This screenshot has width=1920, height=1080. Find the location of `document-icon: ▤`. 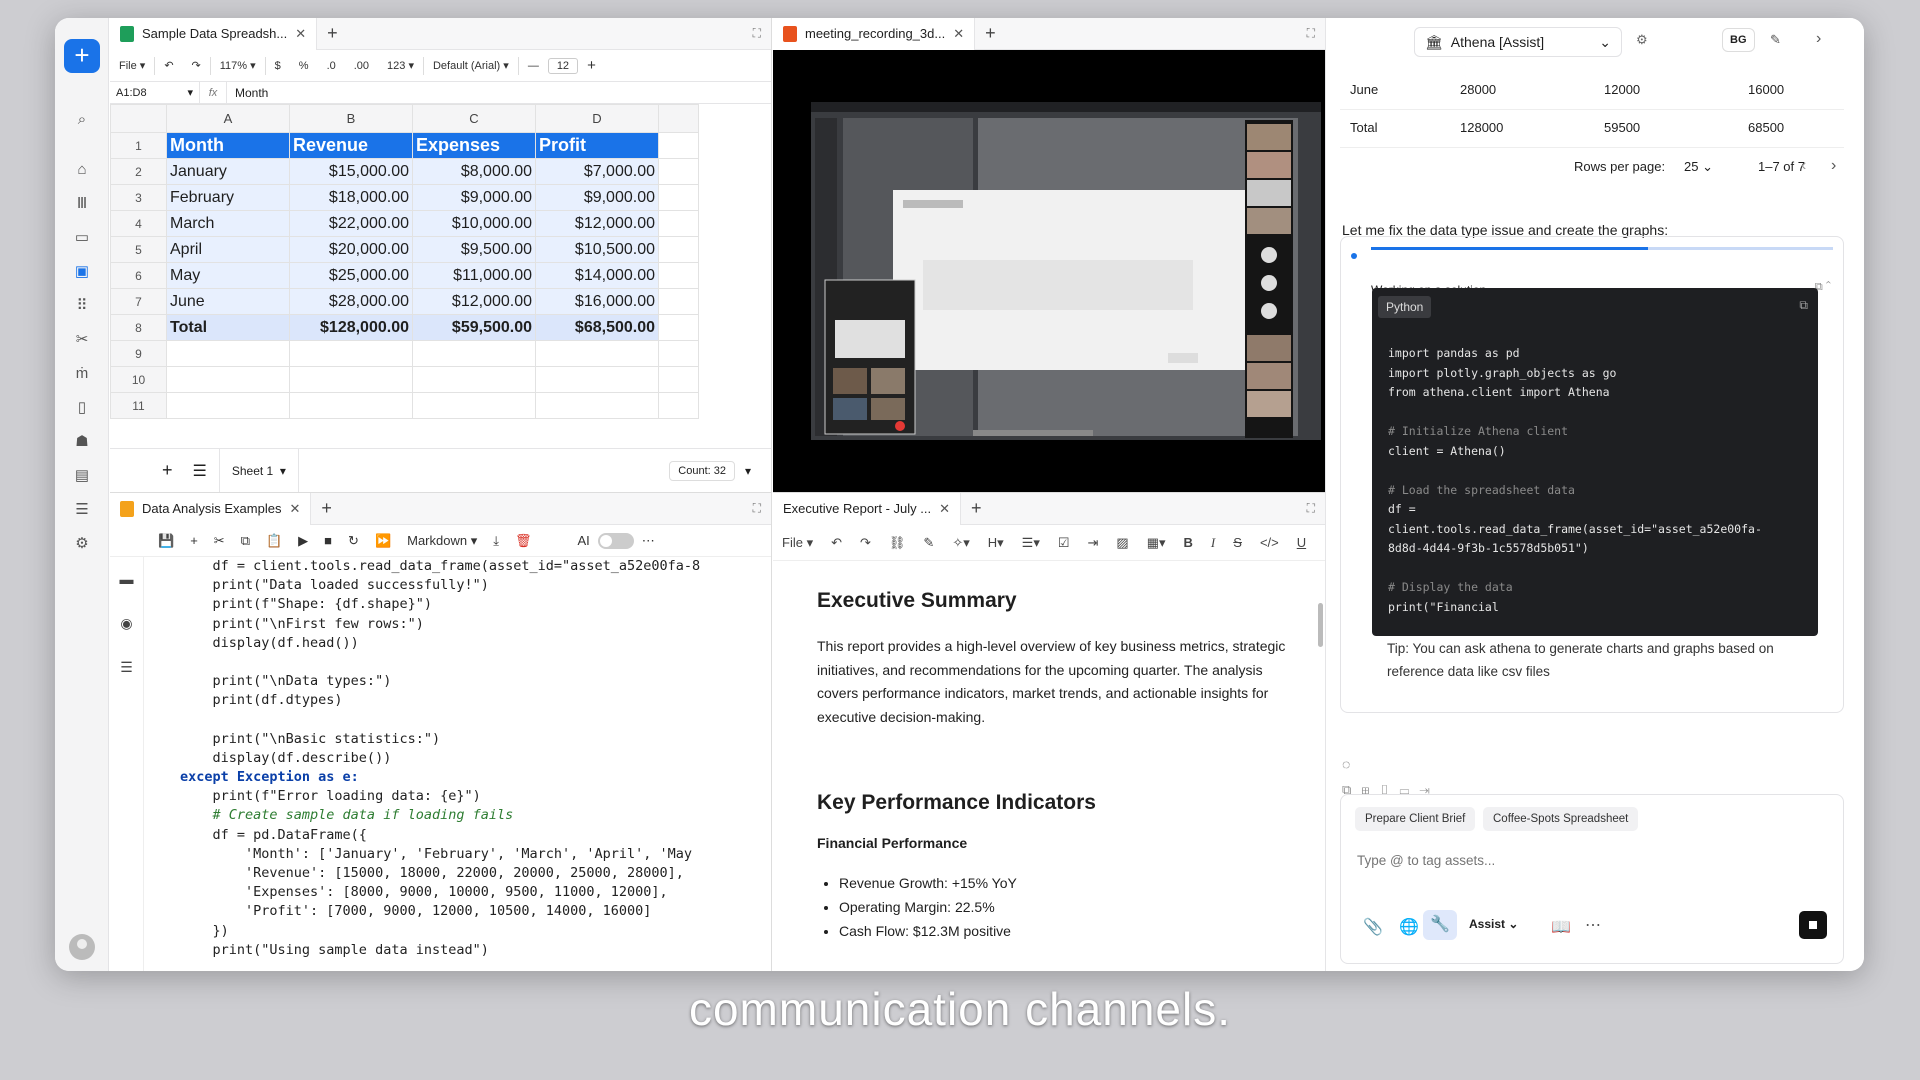

document-icon: ▤ is located at coordinates (82, 476).